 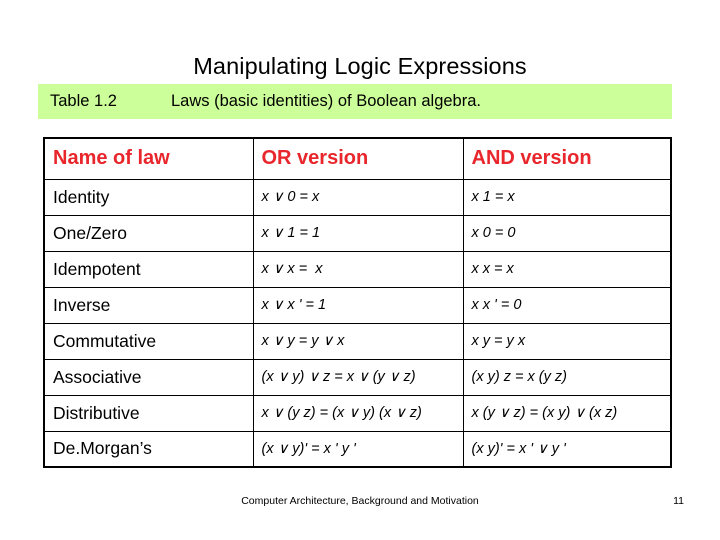 I want to click on or-version-cell: x ∨ (y z) = (x ∨ y) (x ∨ z), so click(x=358, y=413).